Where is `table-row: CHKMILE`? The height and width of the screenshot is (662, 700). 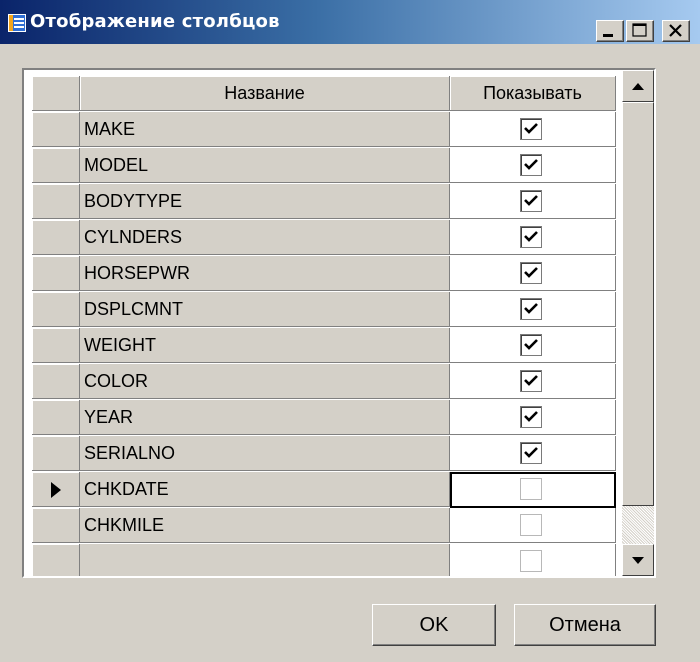 table-row: CHKMILE is located at coordinates (320, 526).